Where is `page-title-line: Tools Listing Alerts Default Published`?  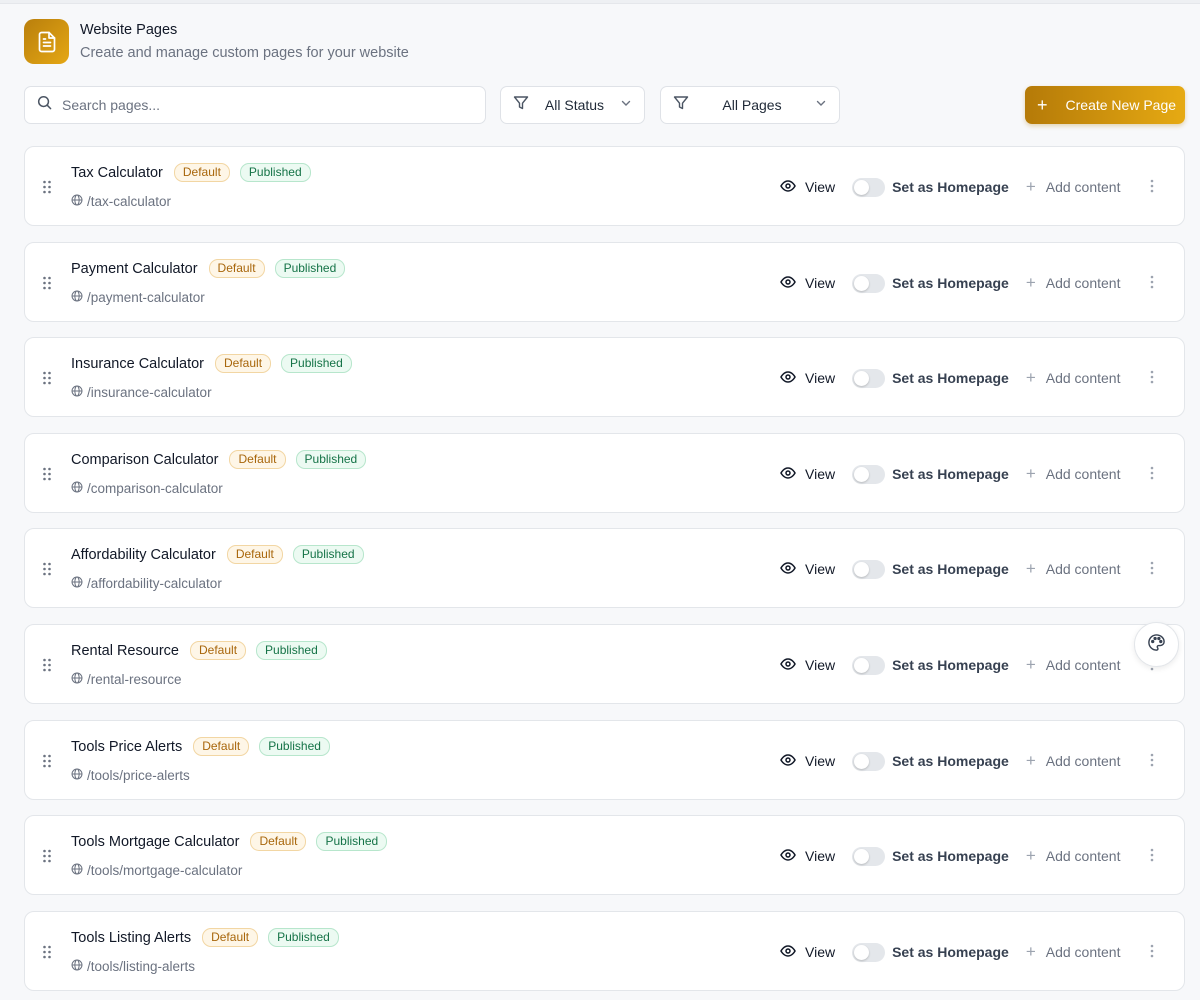
page-title-line: Tools Listing Alerts Default Published is located at coordinates (205, 937).